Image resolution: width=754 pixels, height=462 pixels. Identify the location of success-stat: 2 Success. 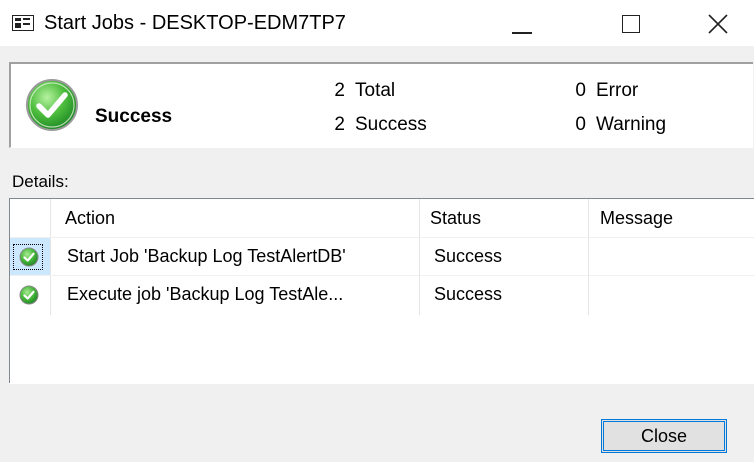
(380, 125).